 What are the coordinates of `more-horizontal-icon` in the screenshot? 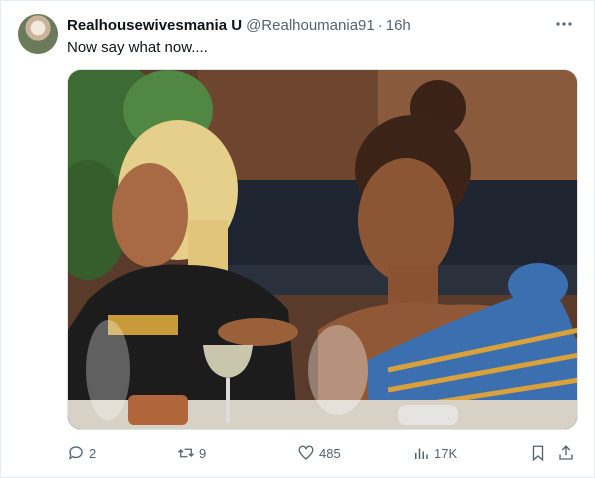 It's located at (564, 24).